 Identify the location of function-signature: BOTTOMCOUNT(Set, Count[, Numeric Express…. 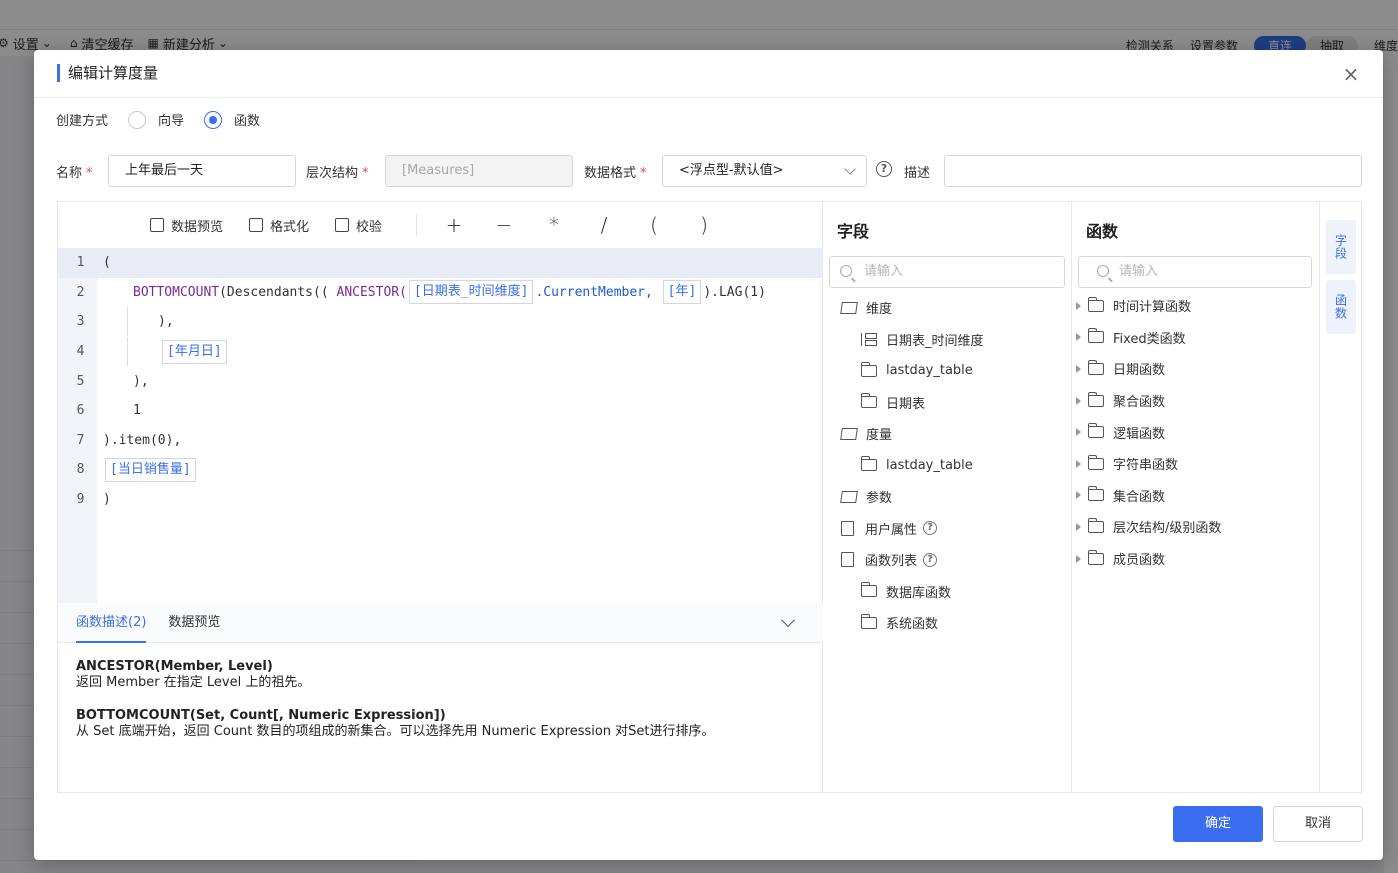
(261, 715).